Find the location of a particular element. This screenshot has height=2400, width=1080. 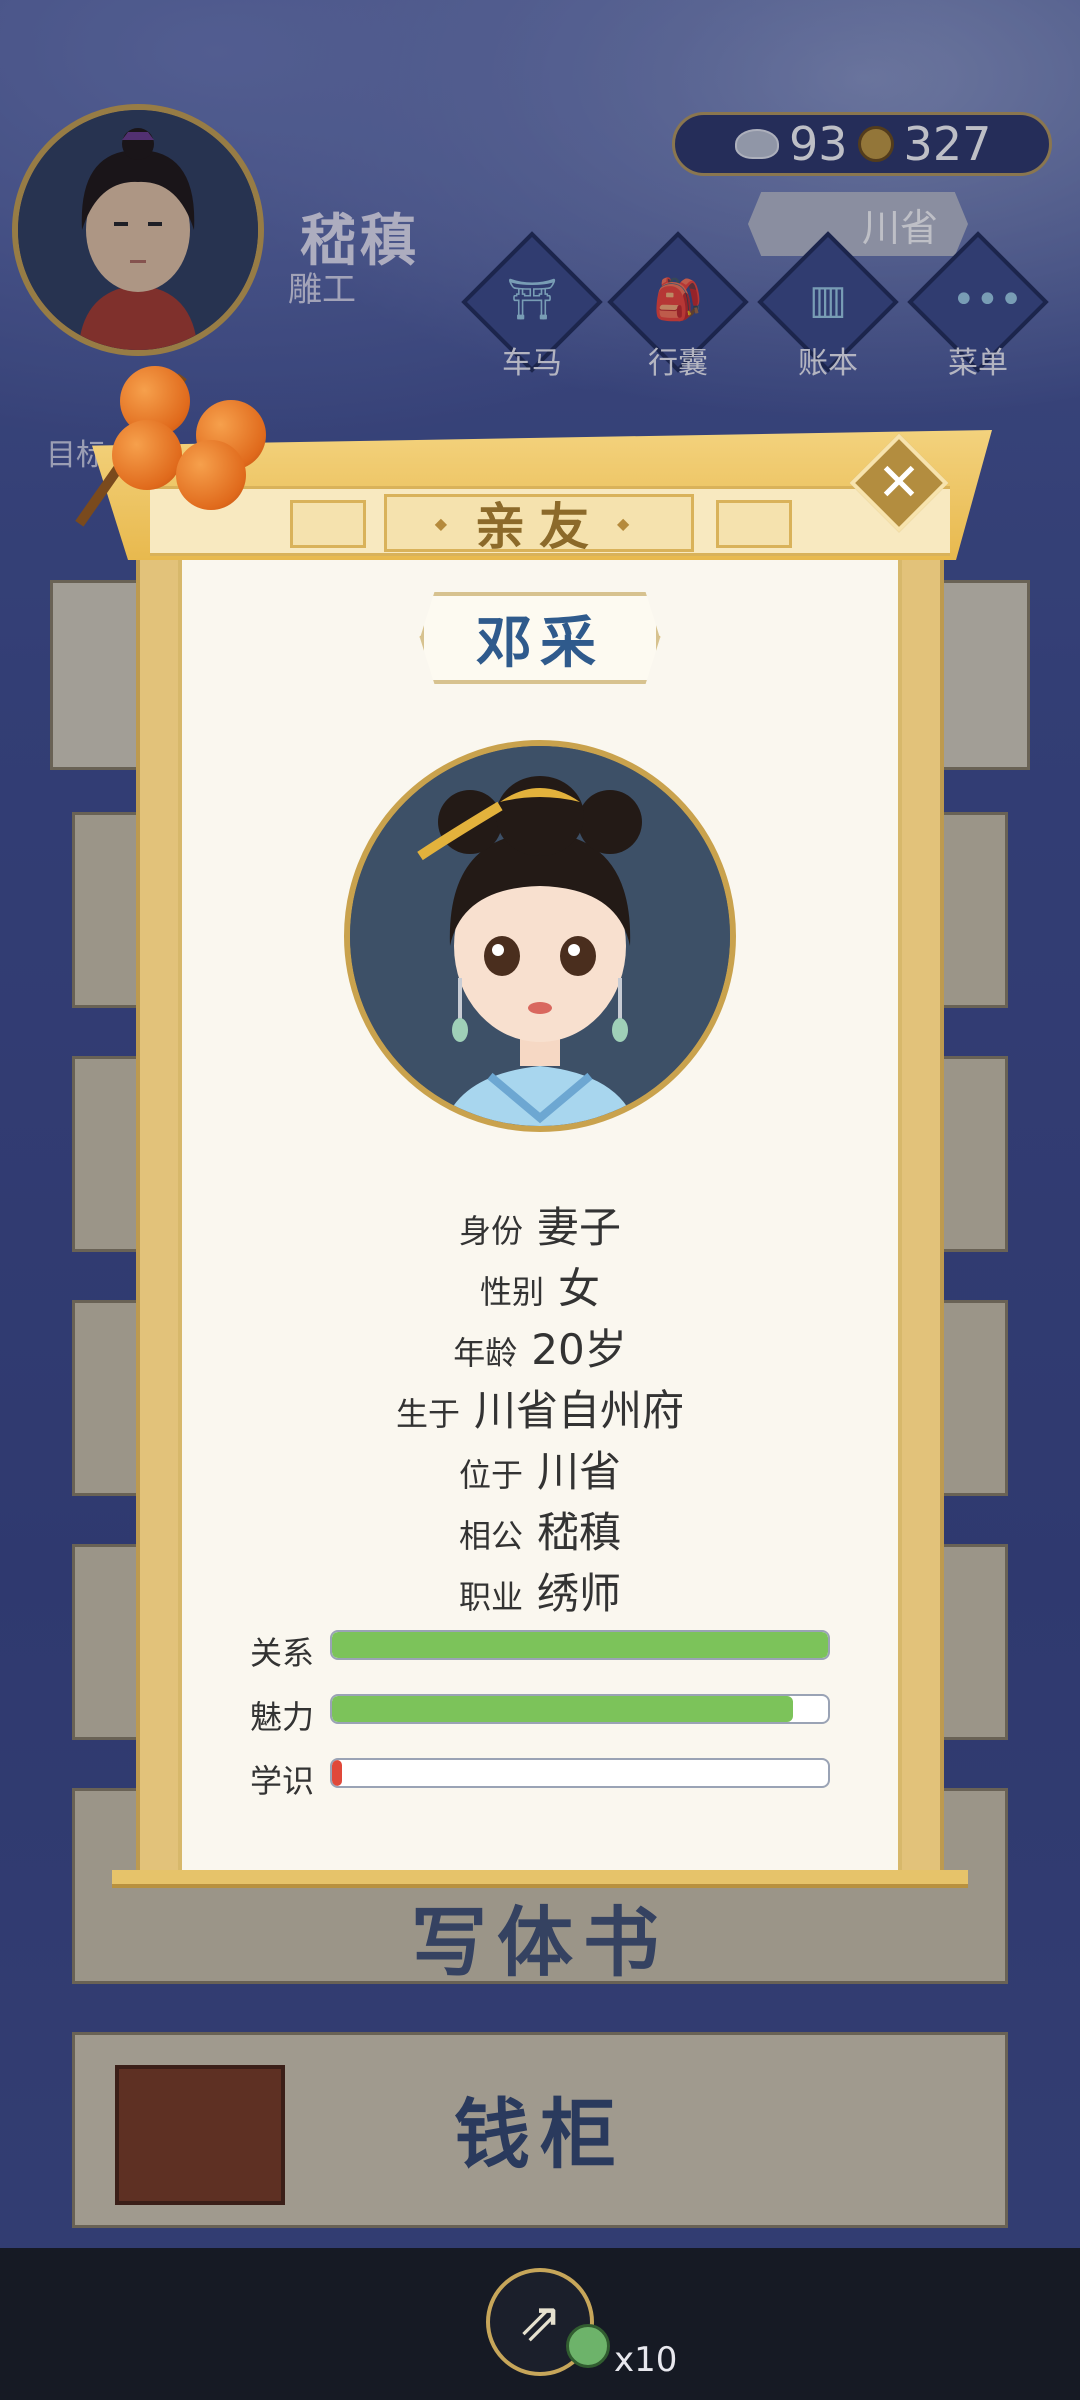

info-gender: 性别女 is located at coordinates (540, 1288).